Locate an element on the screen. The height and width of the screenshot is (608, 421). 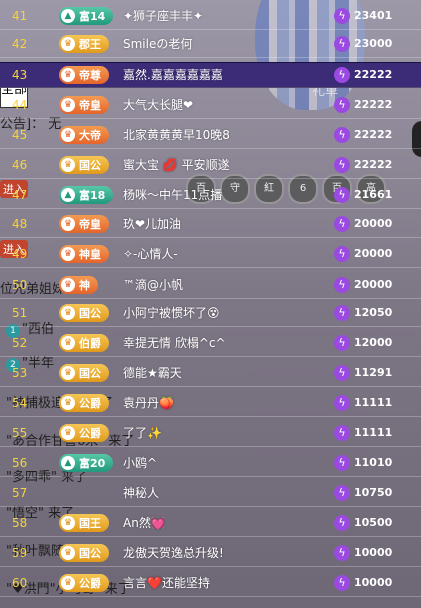
user-name: 玖❤儿加油 is located at coordinates (152, 224).